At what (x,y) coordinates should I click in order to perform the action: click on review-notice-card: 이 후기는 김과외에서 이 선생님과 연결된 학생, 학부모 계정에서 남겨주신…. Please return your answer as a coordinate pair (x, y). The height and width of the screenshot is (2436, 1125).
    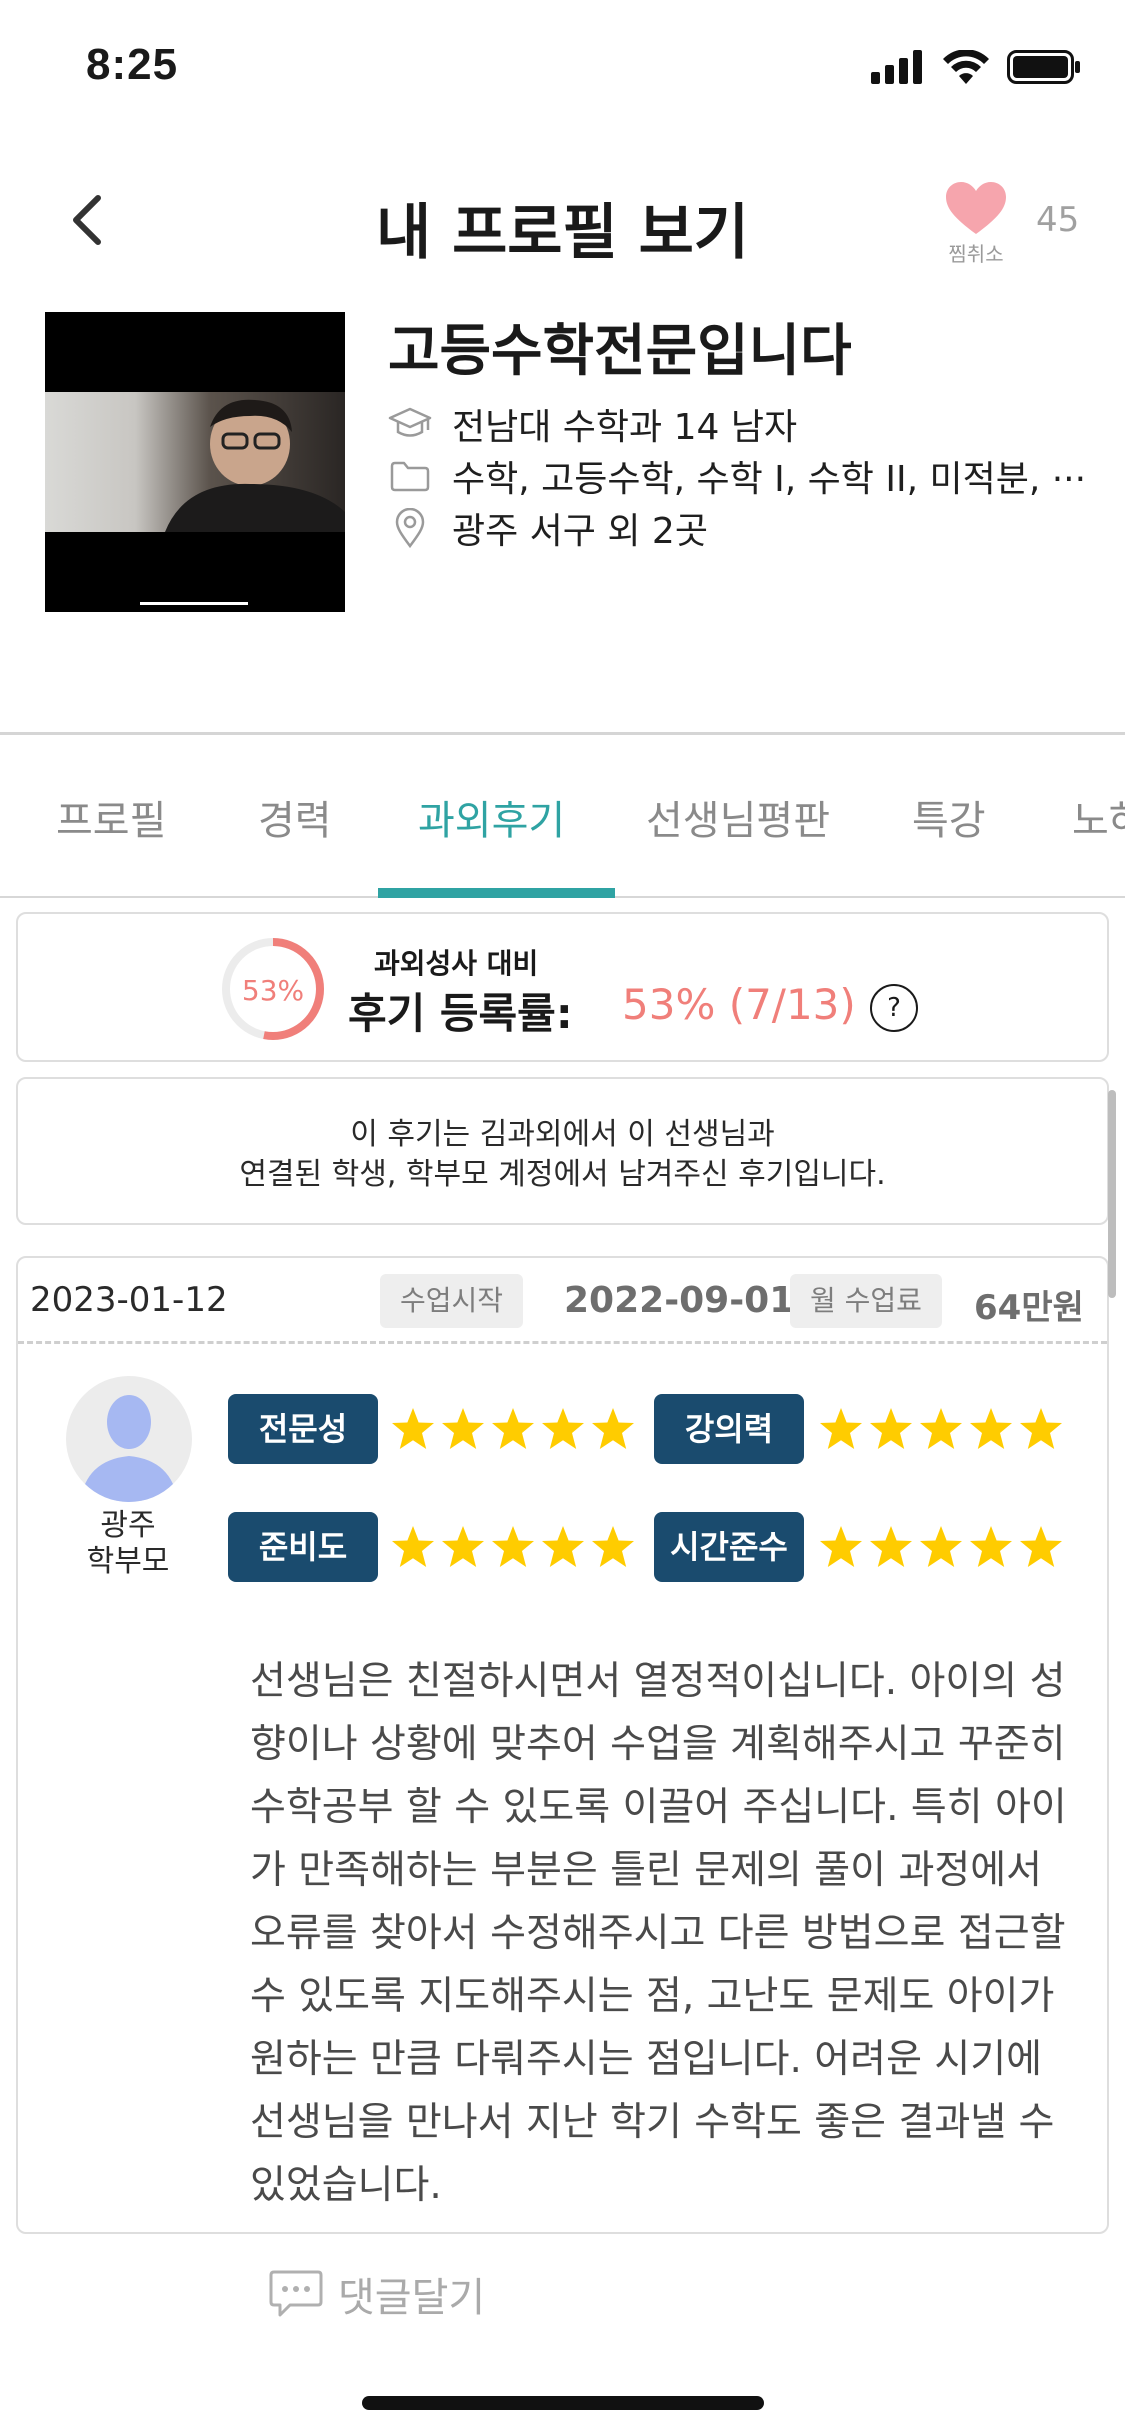
    Looking at the image, I should click on (562, 1151).